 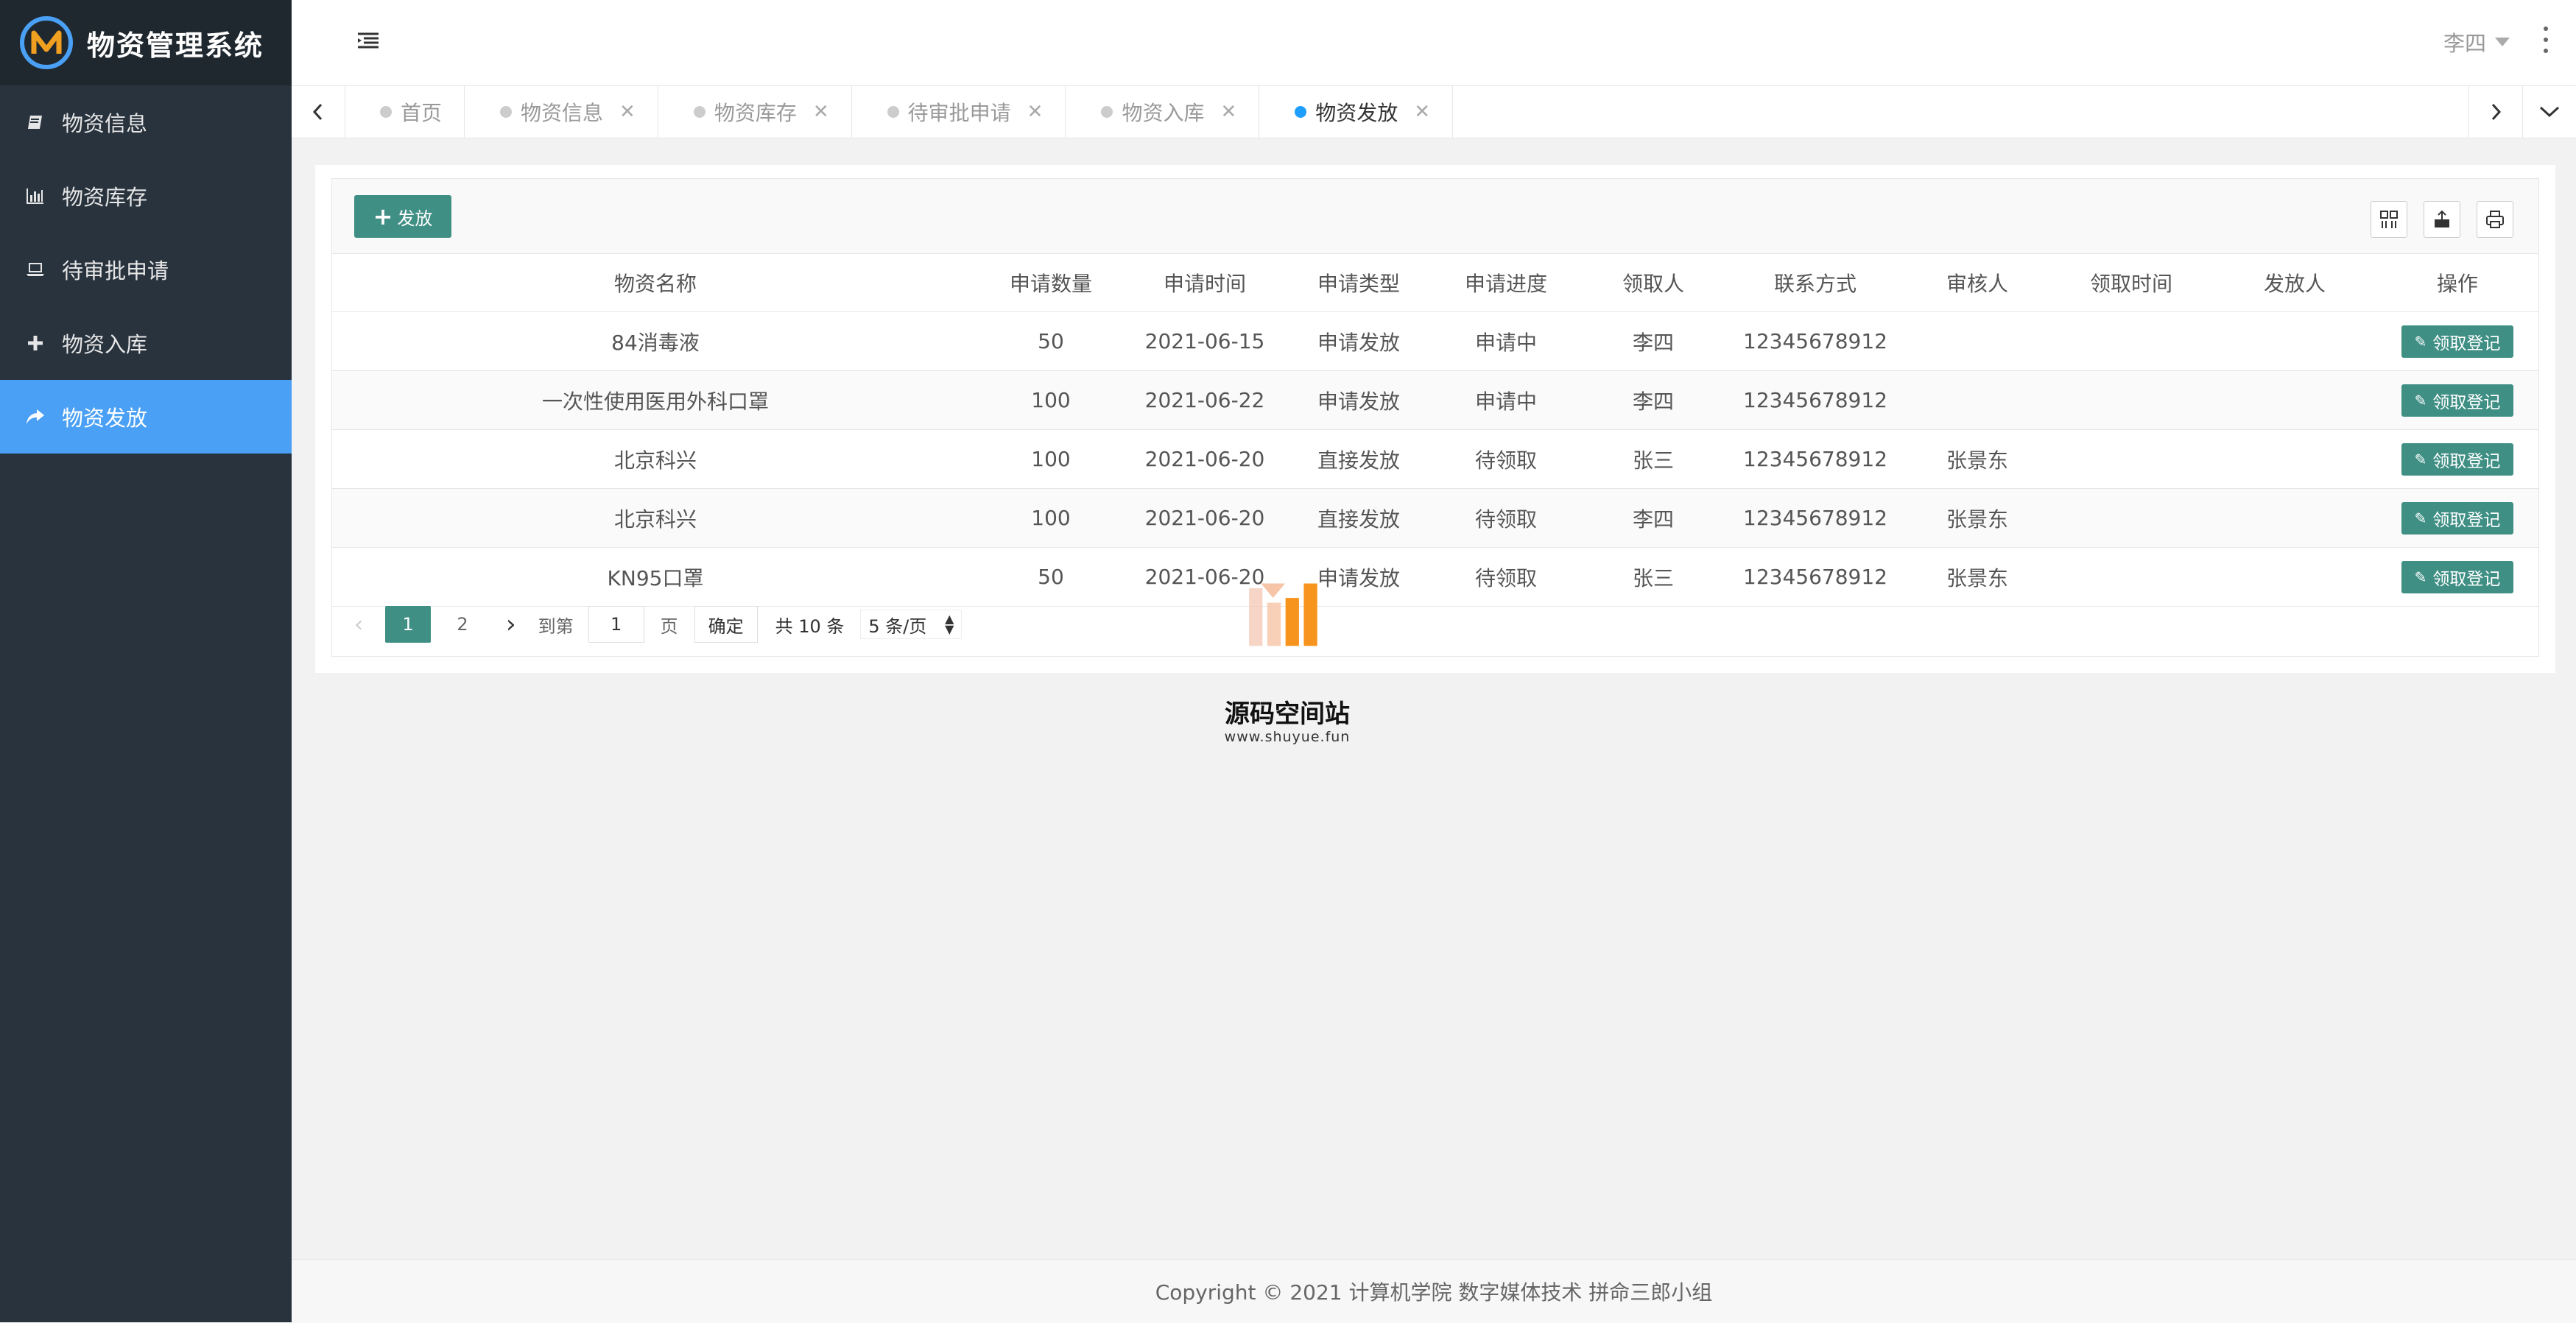 What do you see at coordinates (1506, 283) in the screenshot?
I see `col-header: 申请进度` at bounding box center [1506, 283].